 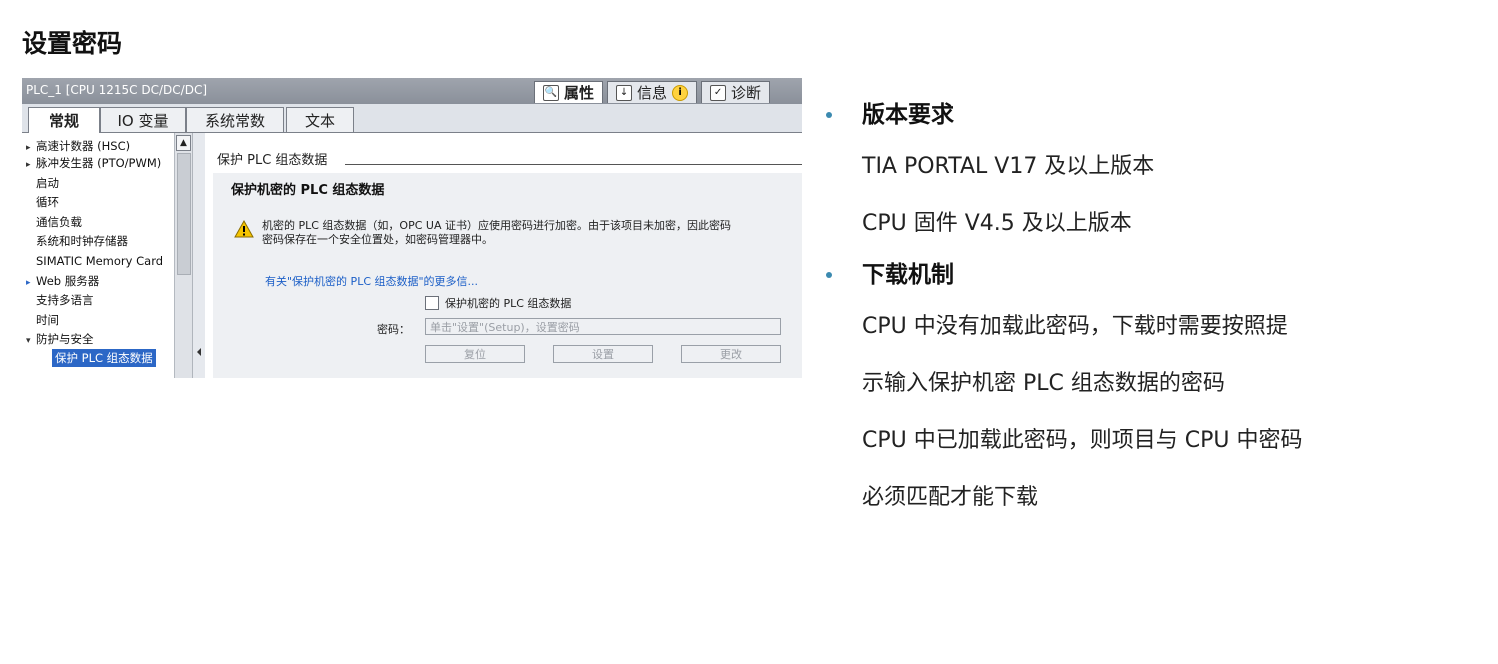 What do you see at coordinates (47, 320) in the screenshot?
I see `nav-item-label: 时间` at bounding box center [47, 320].